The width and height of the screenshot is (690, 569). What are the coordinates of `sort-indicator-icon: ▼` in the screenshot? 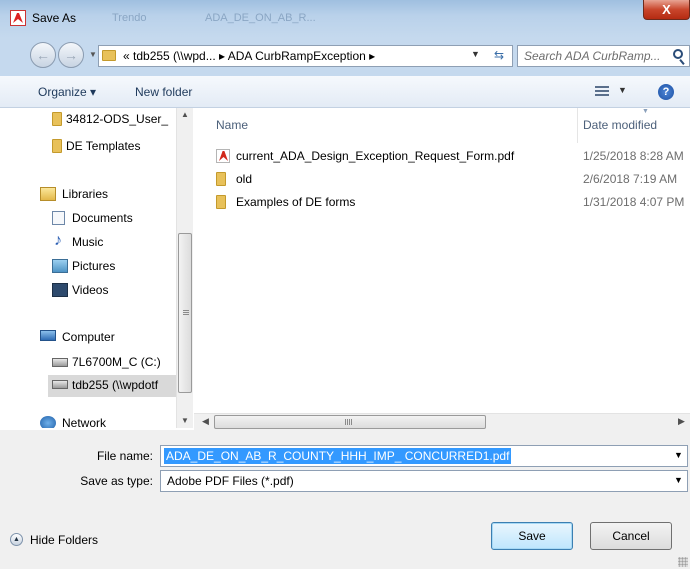 It's located at (645, 111).